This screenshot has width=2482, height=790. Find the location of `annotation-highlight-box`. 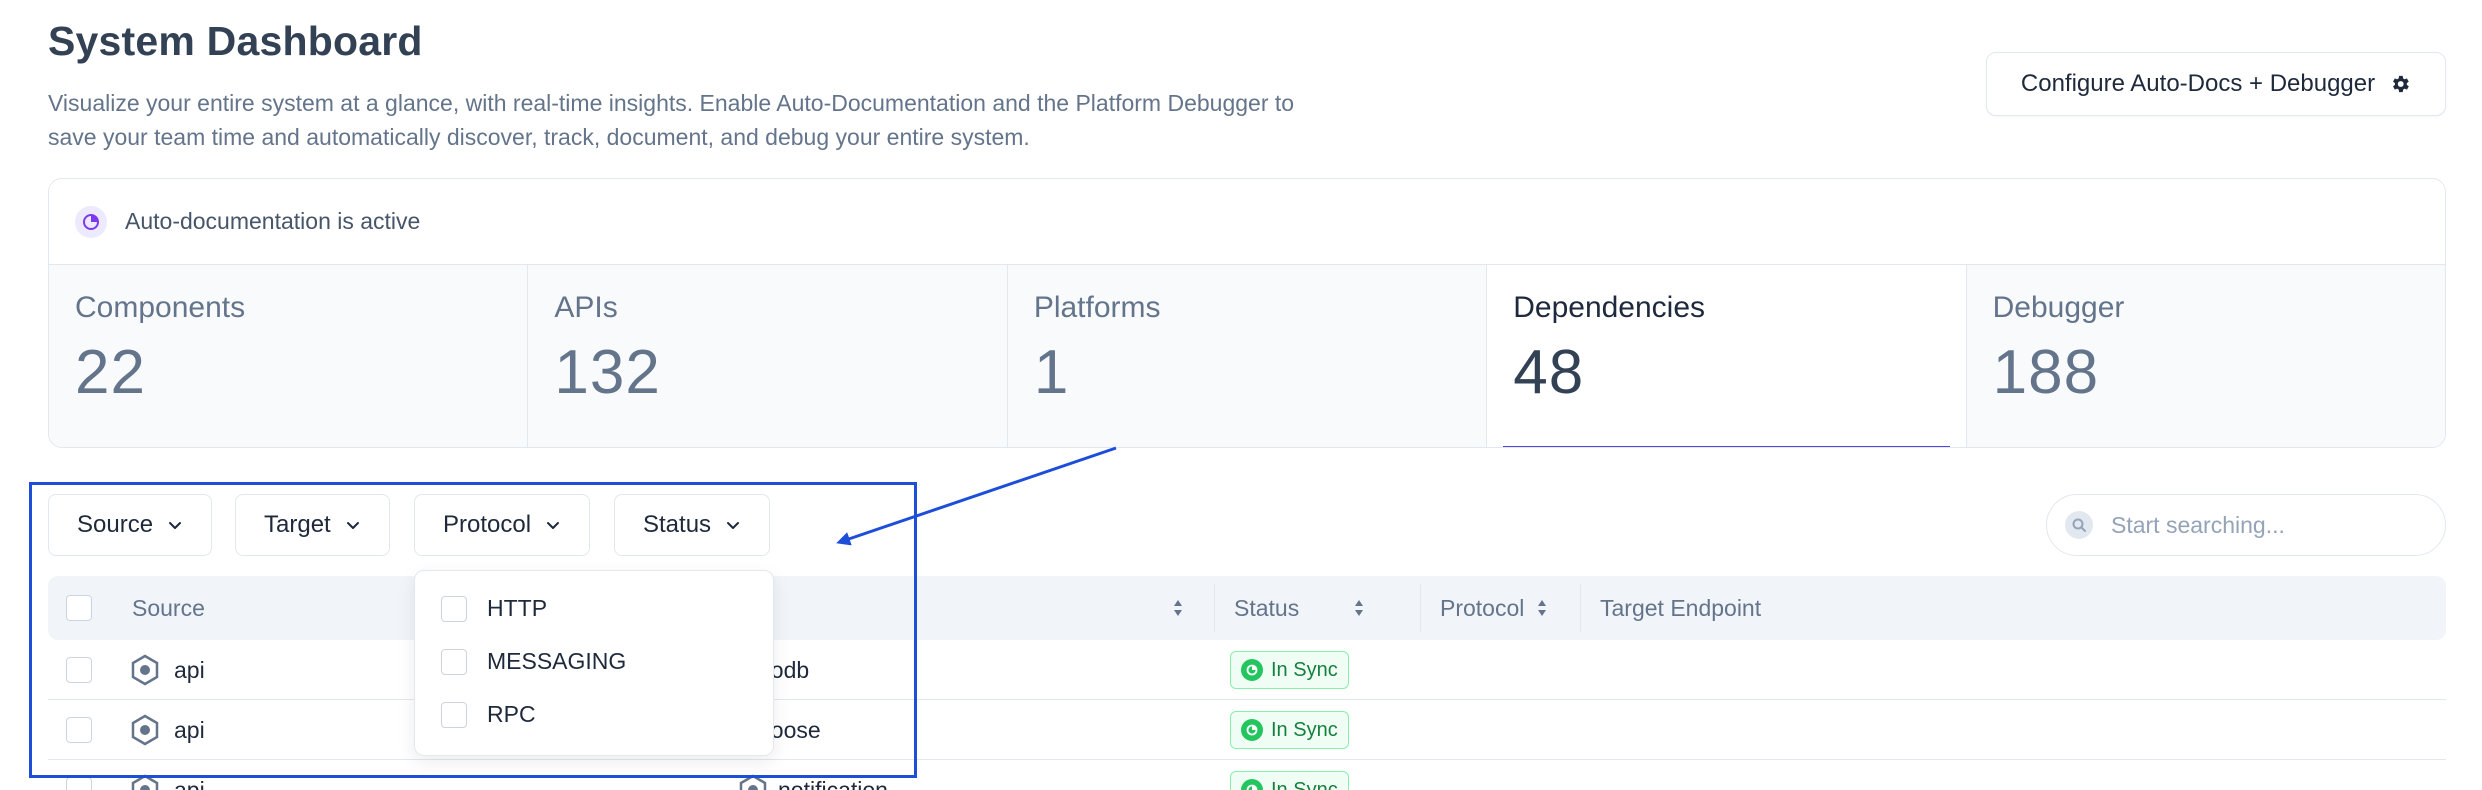

annotation-highlight-box is located at coordinates (473, 630).